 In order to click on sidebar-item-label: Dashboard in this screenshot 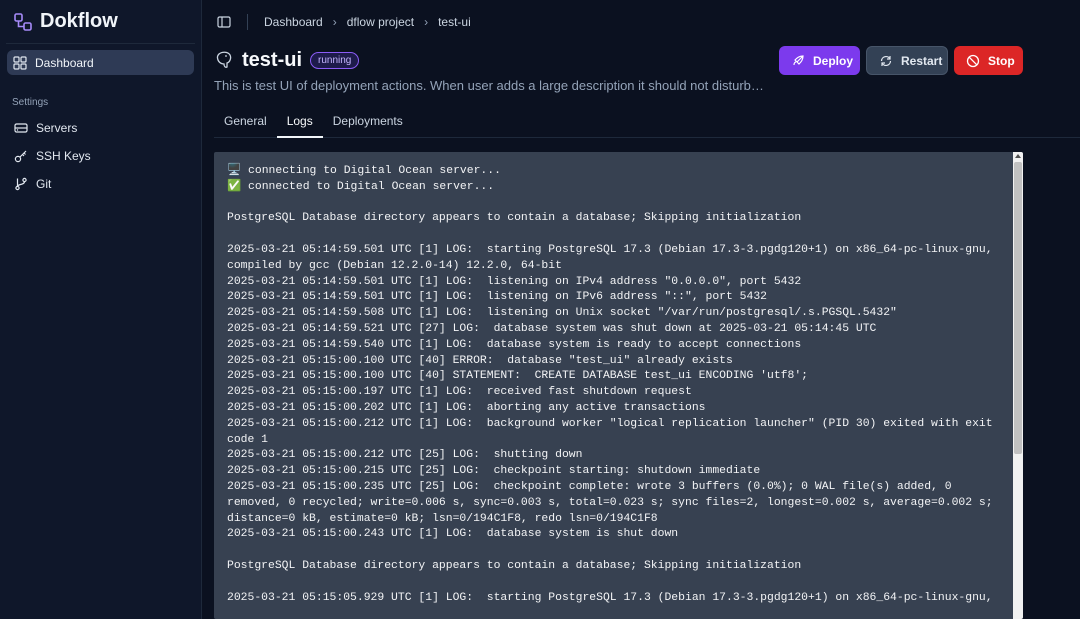, I will do `click(64, 62)`.